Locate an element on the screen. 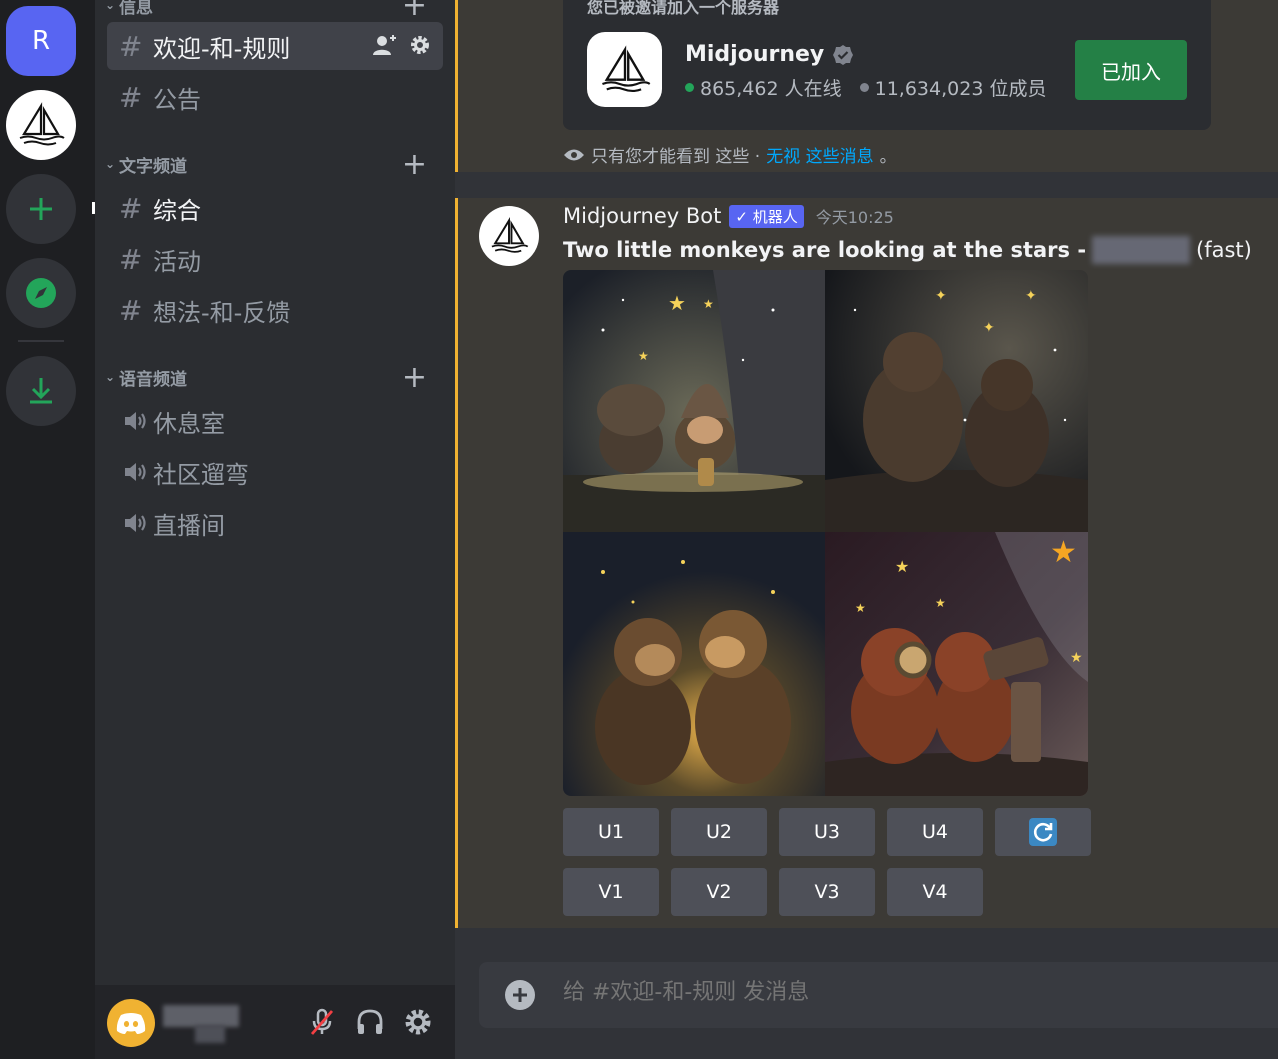 This screenshot has height=1059, width=1278. avatar is located at coordinates (131, 1023).